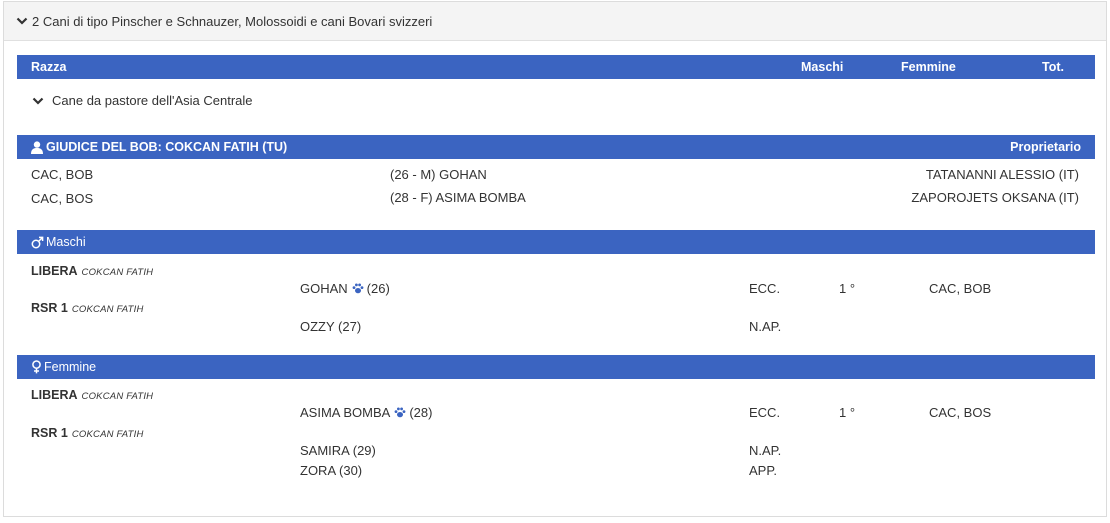 This screenshot has width=1110, height=523. I want to click on entry-rating: APP., so click(763, 470).